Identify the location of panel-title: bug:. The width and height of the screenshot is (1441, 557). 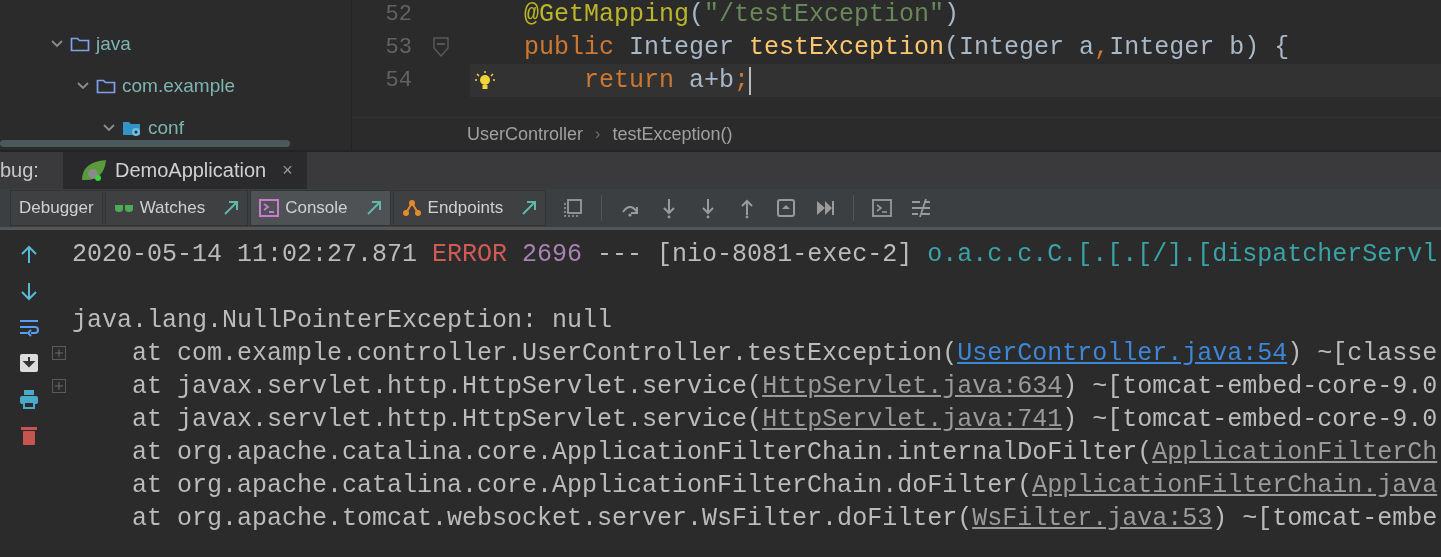
(19, 170).